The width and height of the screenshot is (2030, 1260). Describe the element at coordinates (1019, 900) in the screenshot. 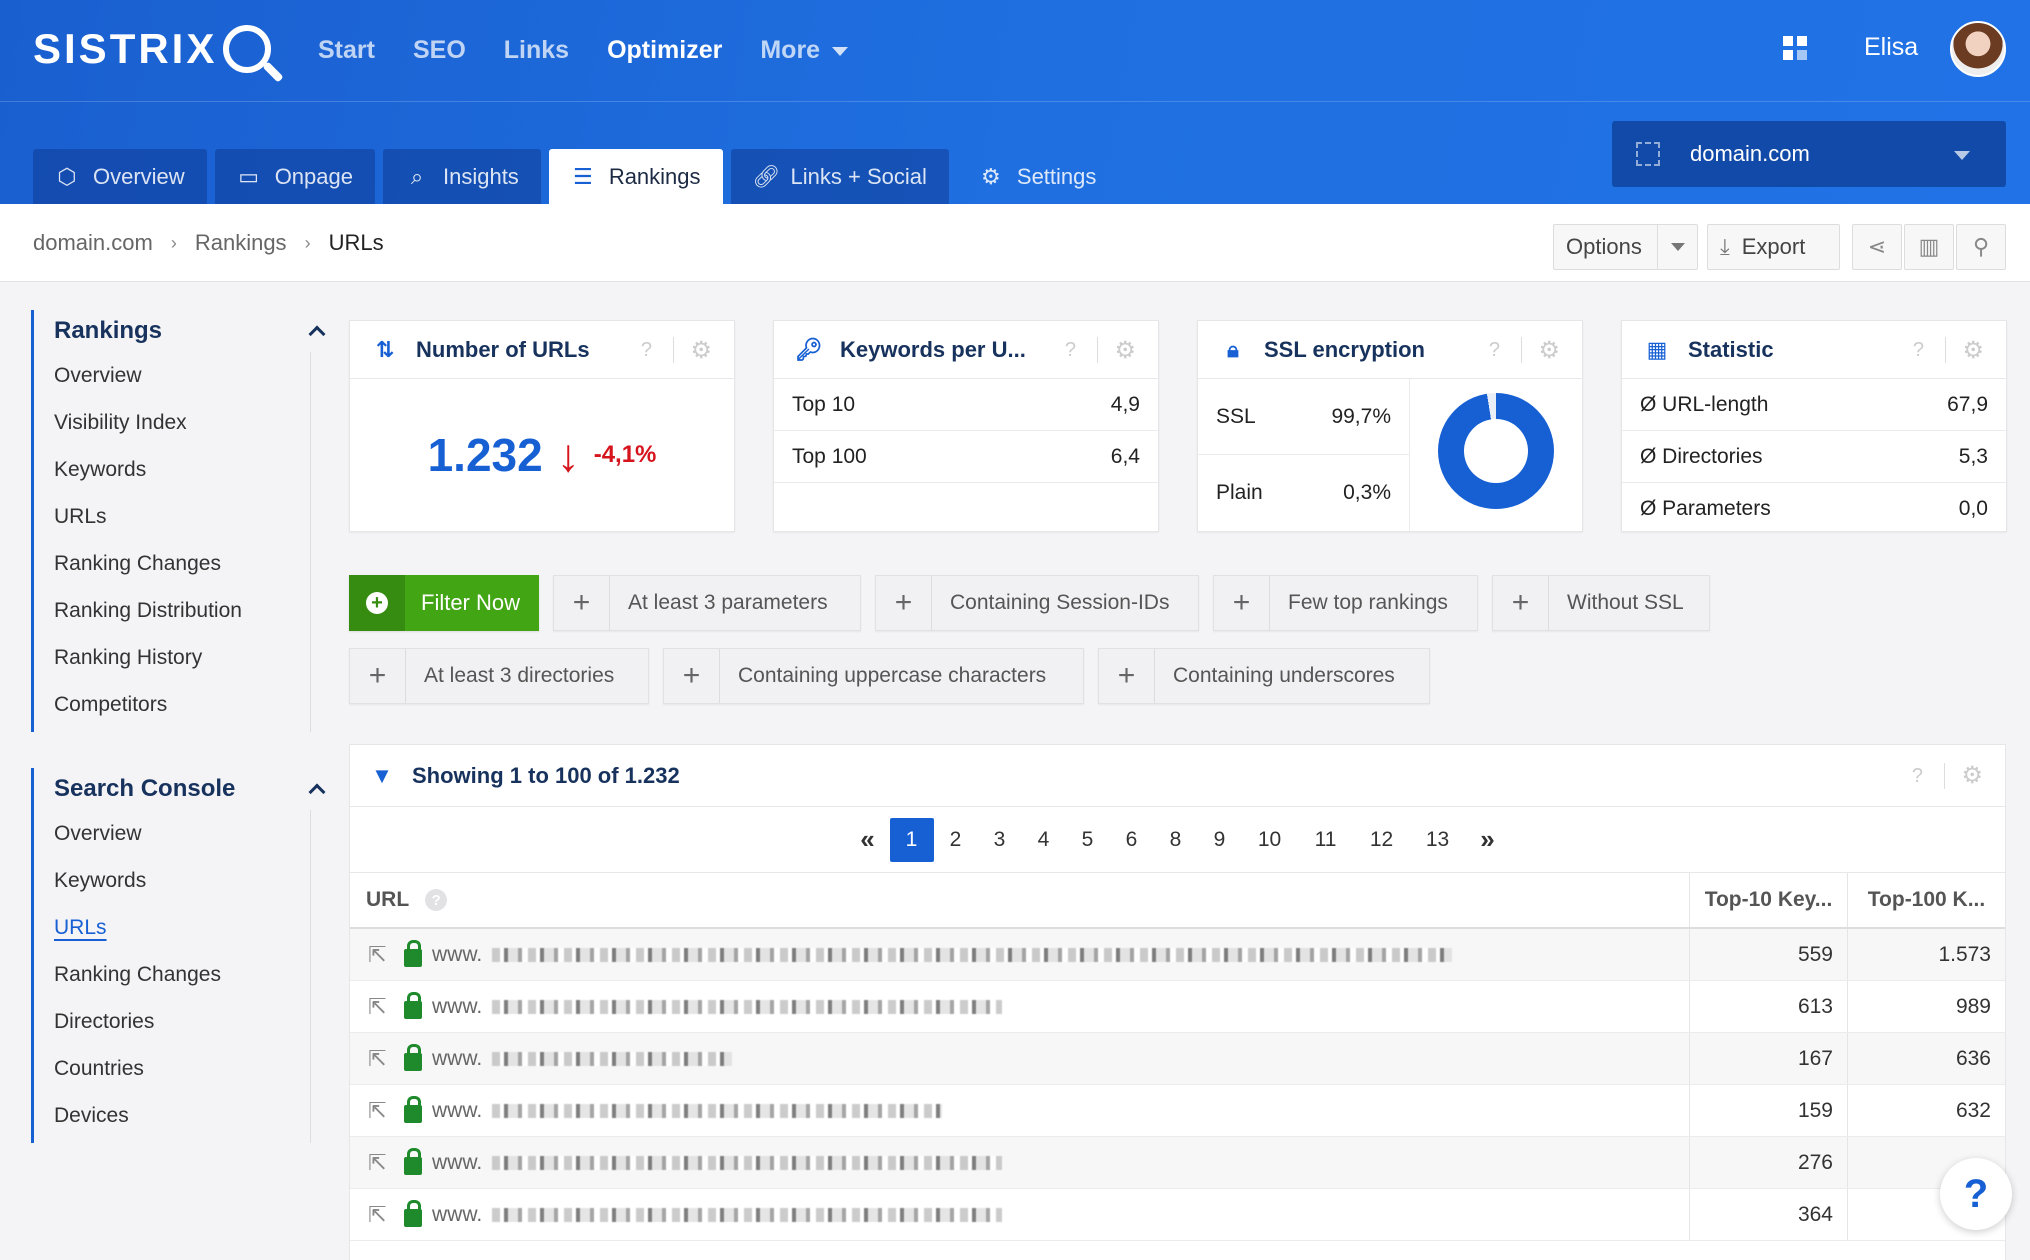

I see `column-url: URL?` at that location.